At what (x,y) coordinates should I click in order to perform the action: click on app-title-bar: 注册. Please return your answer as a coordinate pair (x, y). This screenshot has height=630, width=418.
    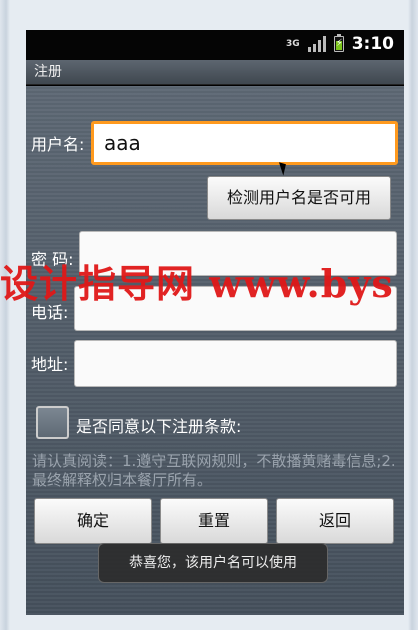
    Looking at the image, I should click on (215, 72).